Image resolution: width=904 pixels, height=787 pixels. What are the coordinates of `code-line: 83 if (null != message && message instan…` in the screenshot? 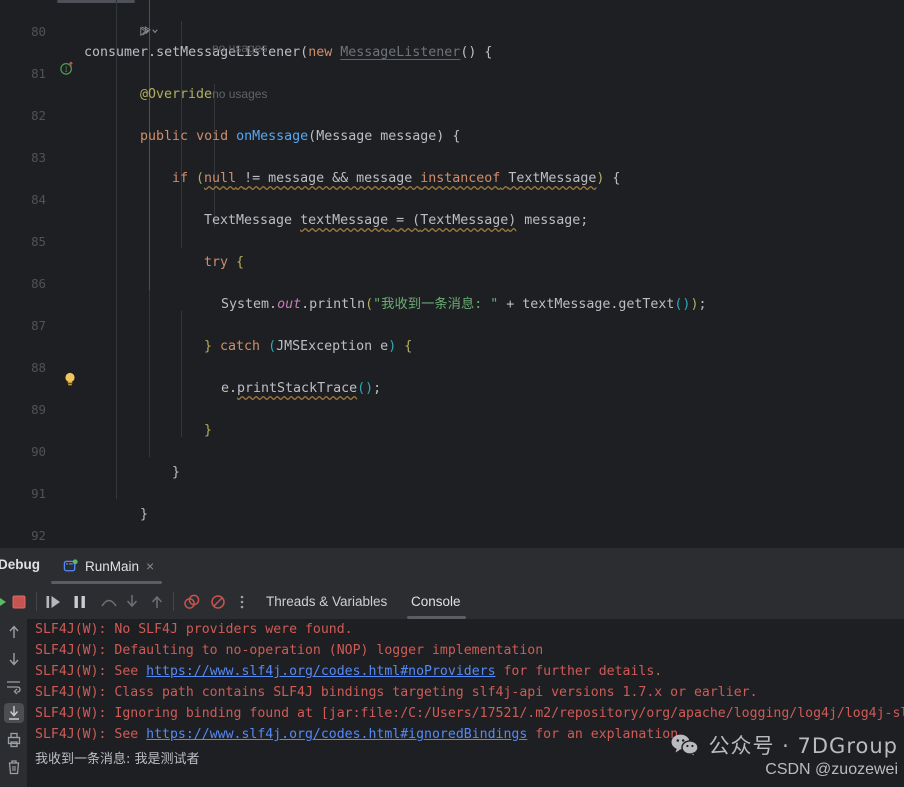 It's located at (452, 156).